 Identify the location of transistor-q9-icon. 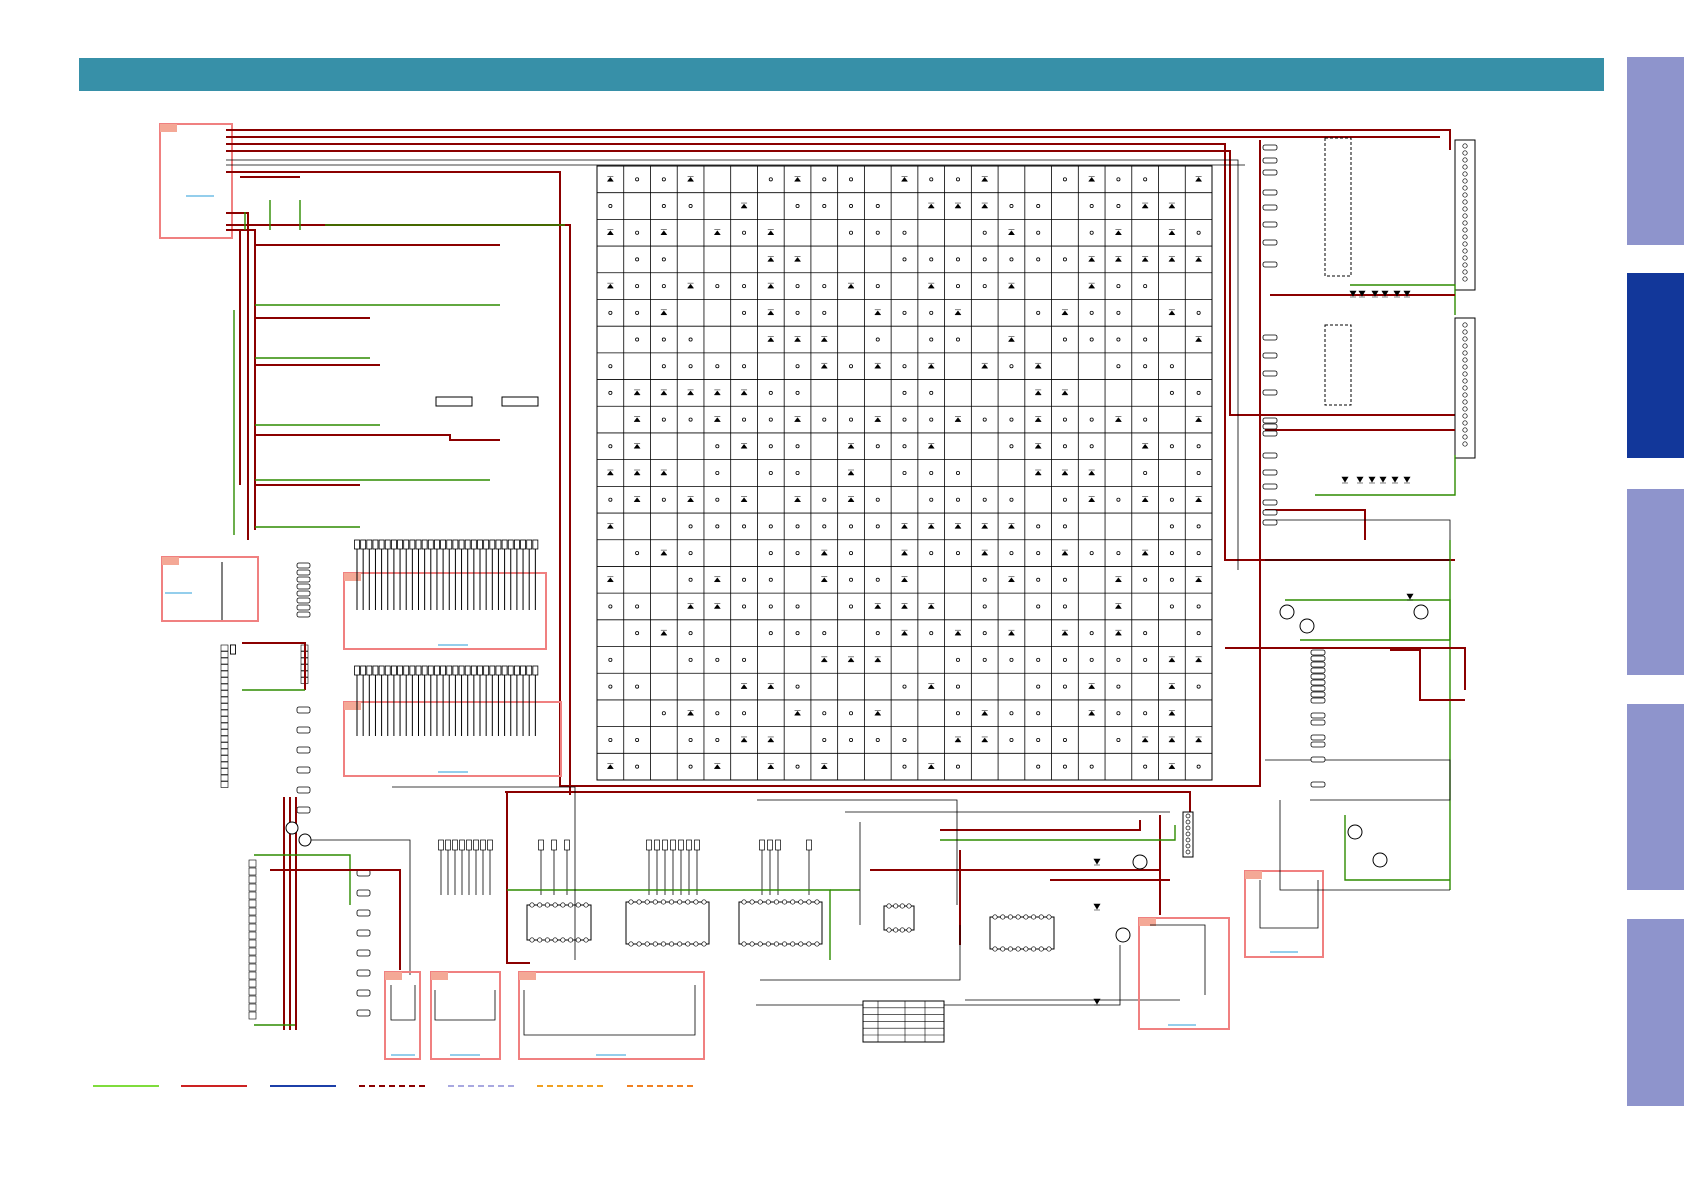
(1380, 860).